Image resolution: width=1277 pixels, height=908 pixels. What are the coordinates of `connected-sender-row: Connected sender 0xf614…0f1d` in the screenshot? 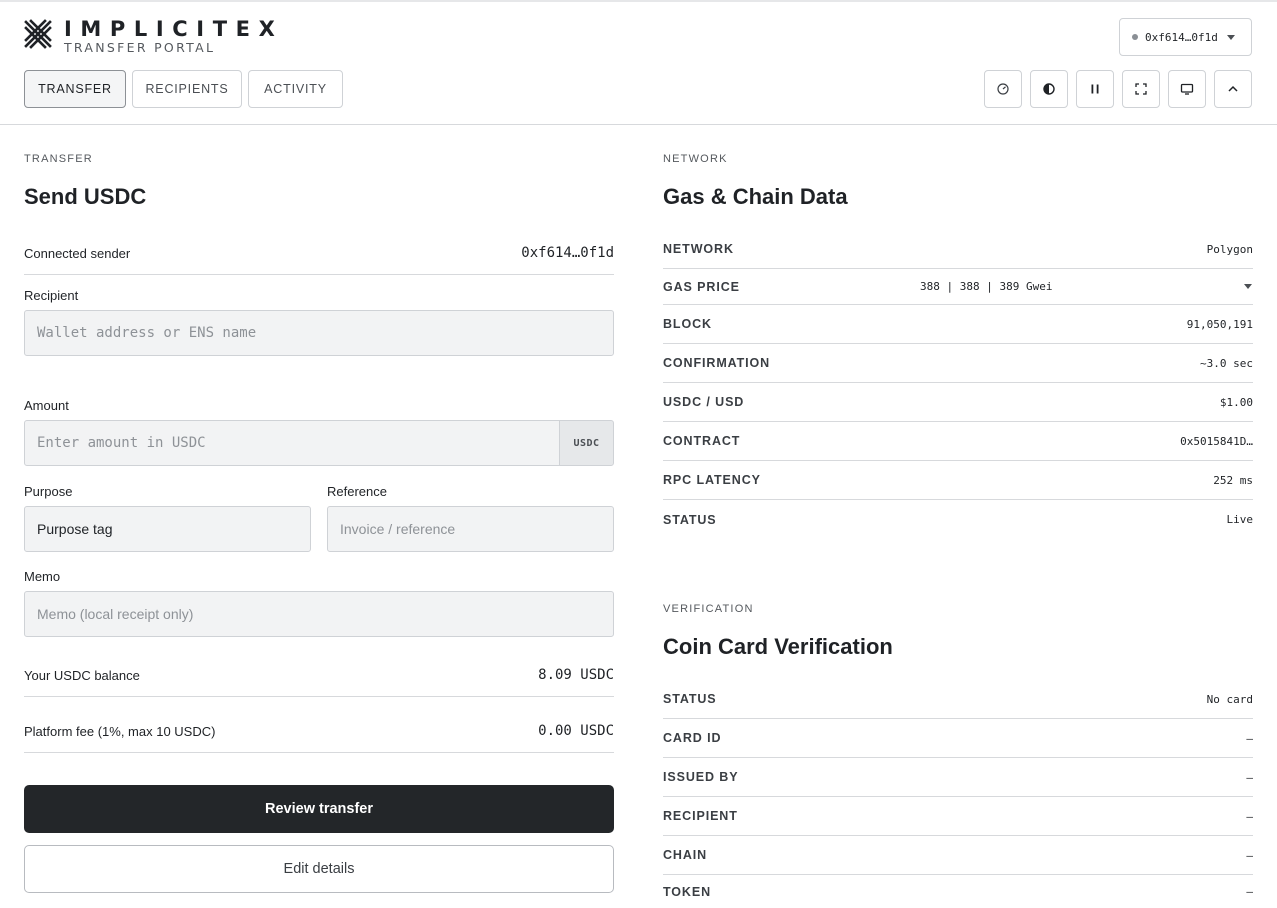 It's located at (319, 253).